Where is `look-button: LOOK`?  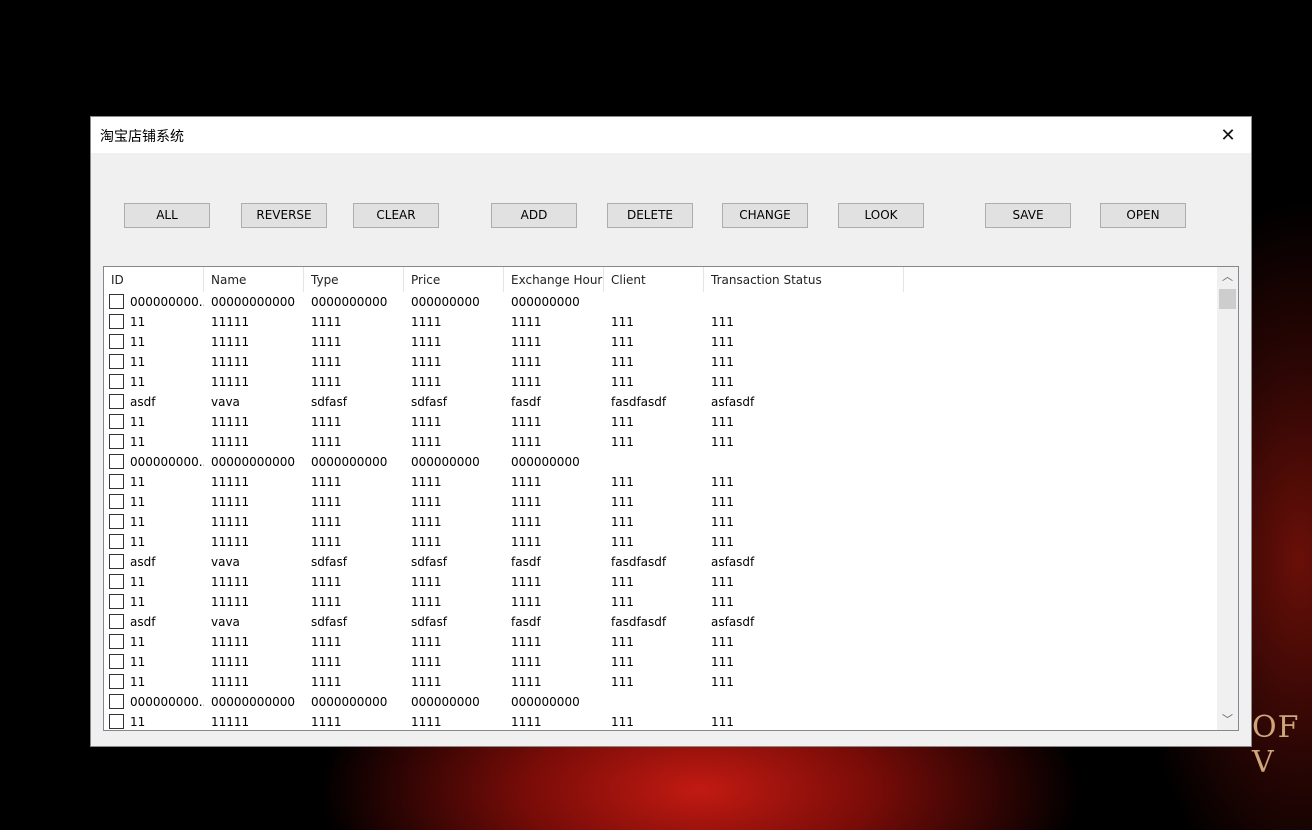
look-button: LOOK is located at coordinates (881, 215).